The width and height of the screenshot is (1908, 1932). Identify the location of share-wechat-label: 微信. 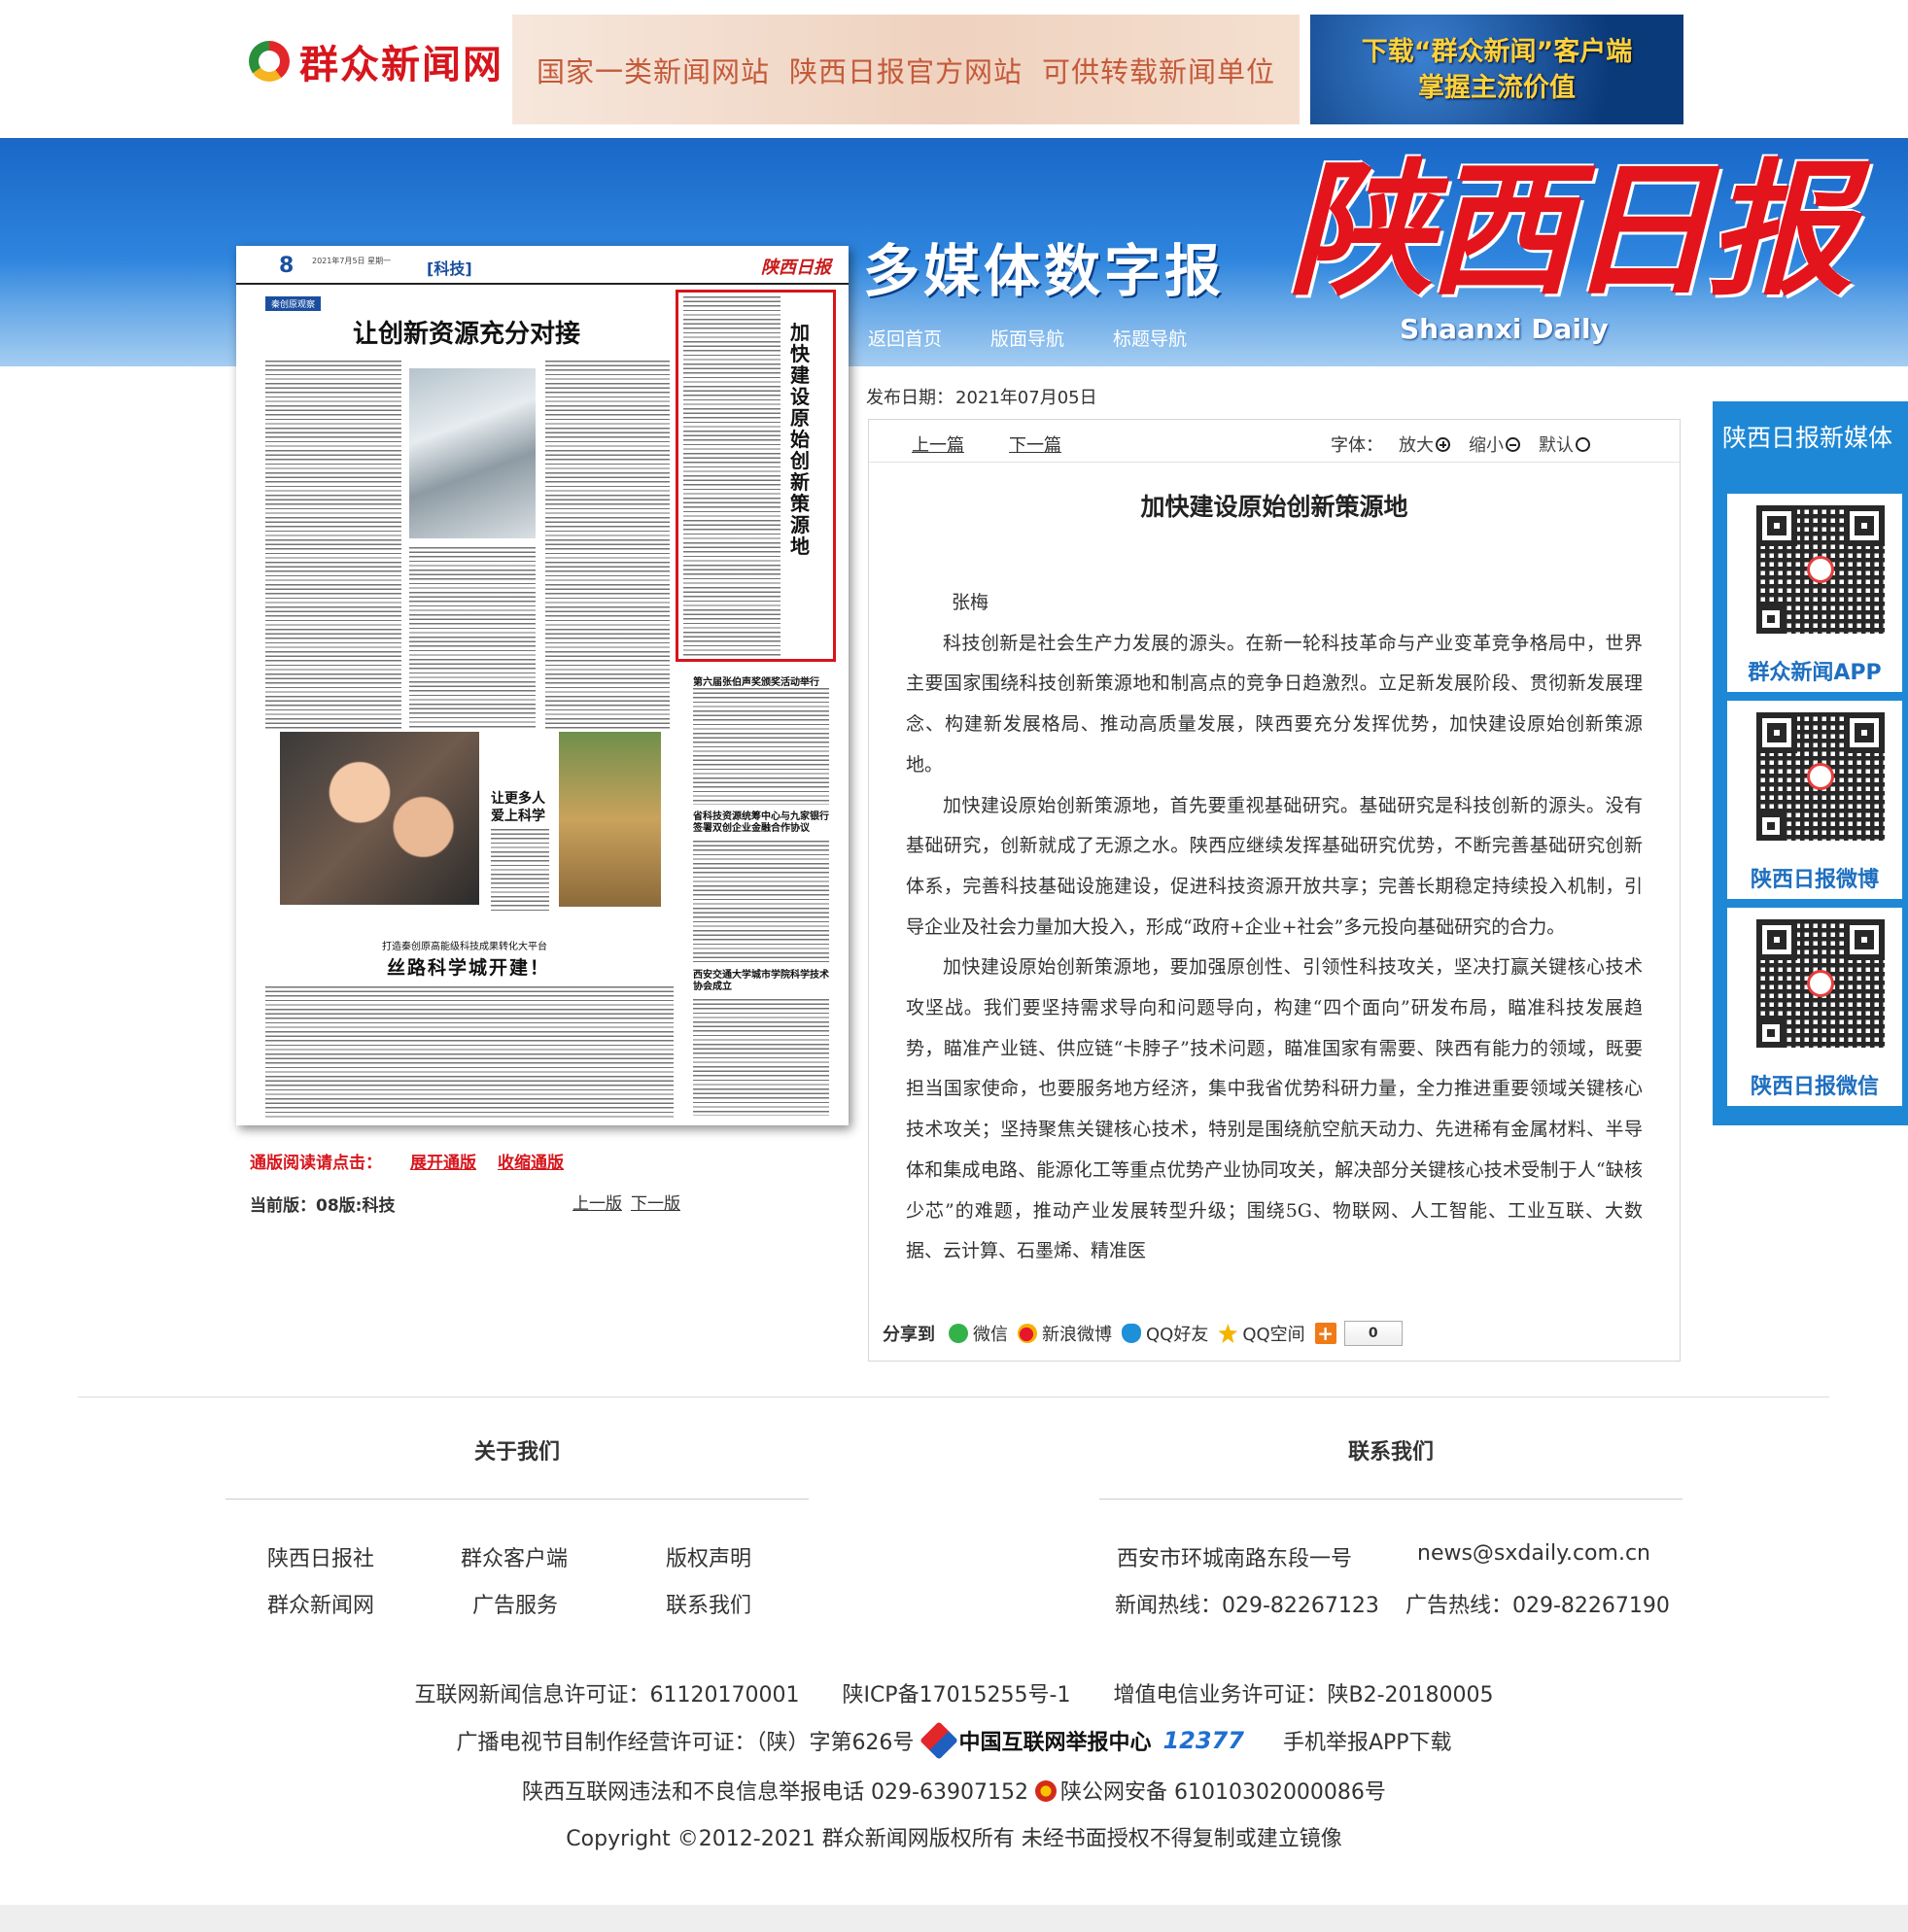
(990, 1335).